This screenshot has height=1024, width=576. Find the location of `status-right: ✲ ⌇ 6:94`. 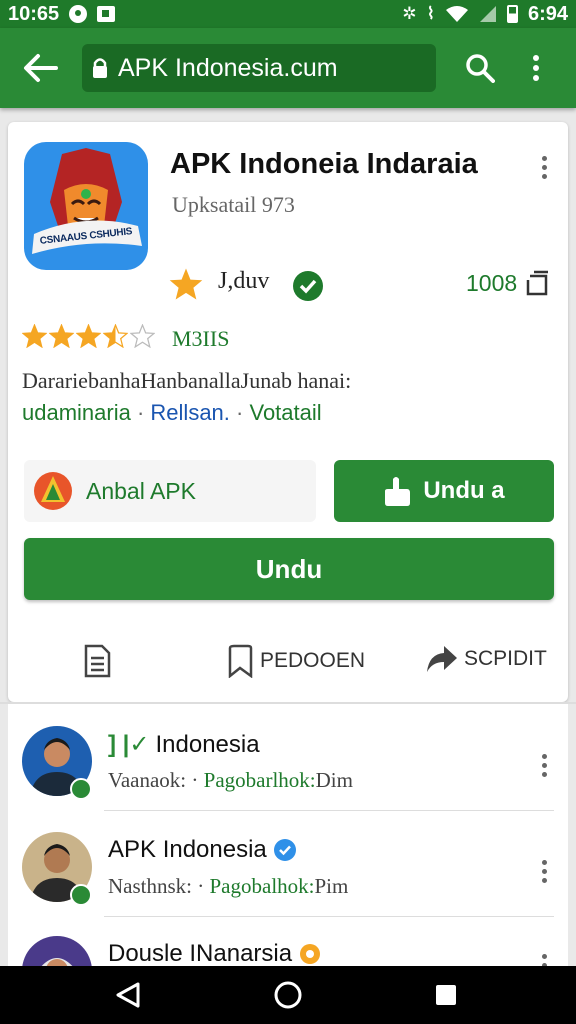

status-right: ✲ ⌇ 6:94 is located at coordinates (485, 14).